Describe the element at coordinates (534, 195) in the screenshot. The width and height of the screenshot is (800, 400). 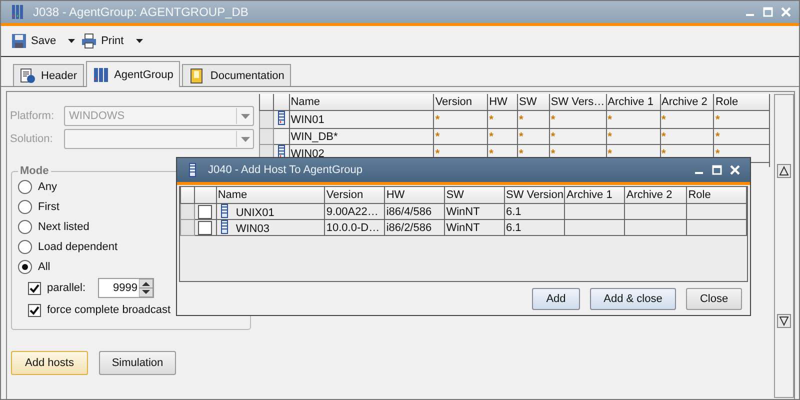
I see `column-header: SW Version` at that location.